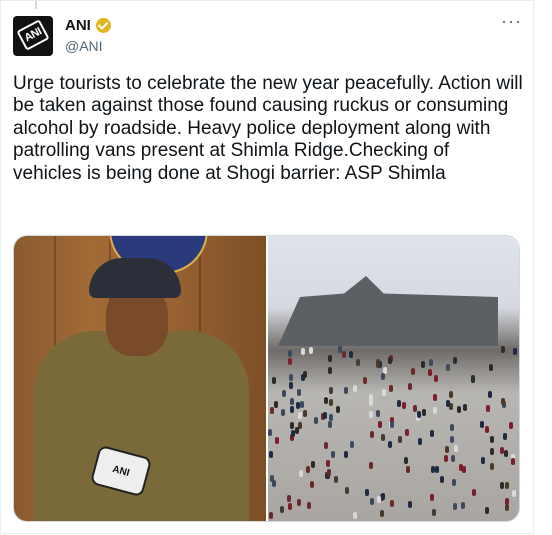 This screenshot has width=552, height=535. I want to click on author-name: ANI, so click(78, 25).